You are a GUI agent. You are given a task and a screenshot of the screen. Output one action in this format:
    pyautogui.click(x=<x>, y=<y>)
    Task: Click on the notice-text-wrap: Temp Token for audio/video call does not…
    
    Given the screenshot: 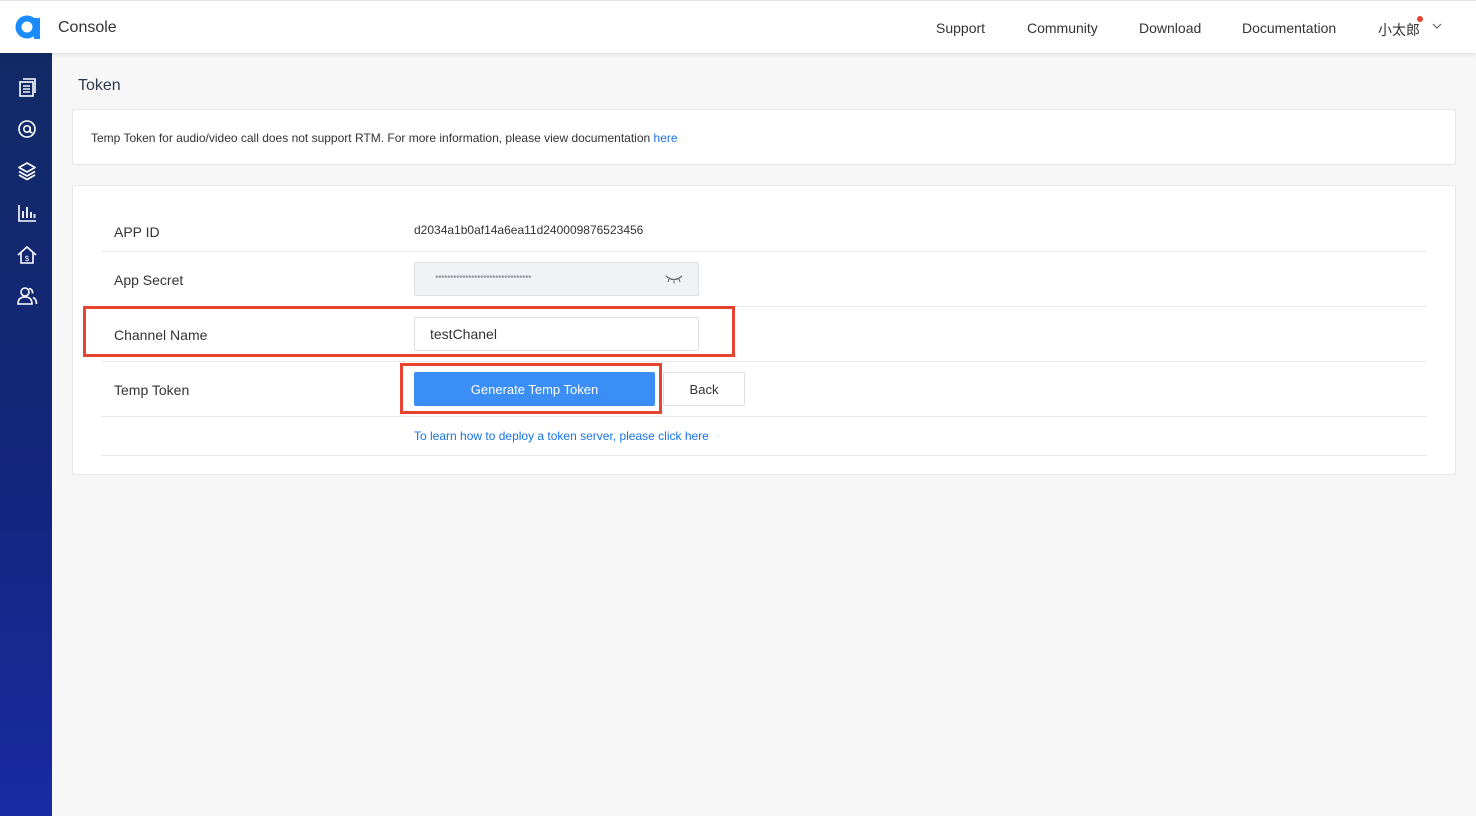 What is the action you would take?
    pyautogui.click(x=384, y=138)
    